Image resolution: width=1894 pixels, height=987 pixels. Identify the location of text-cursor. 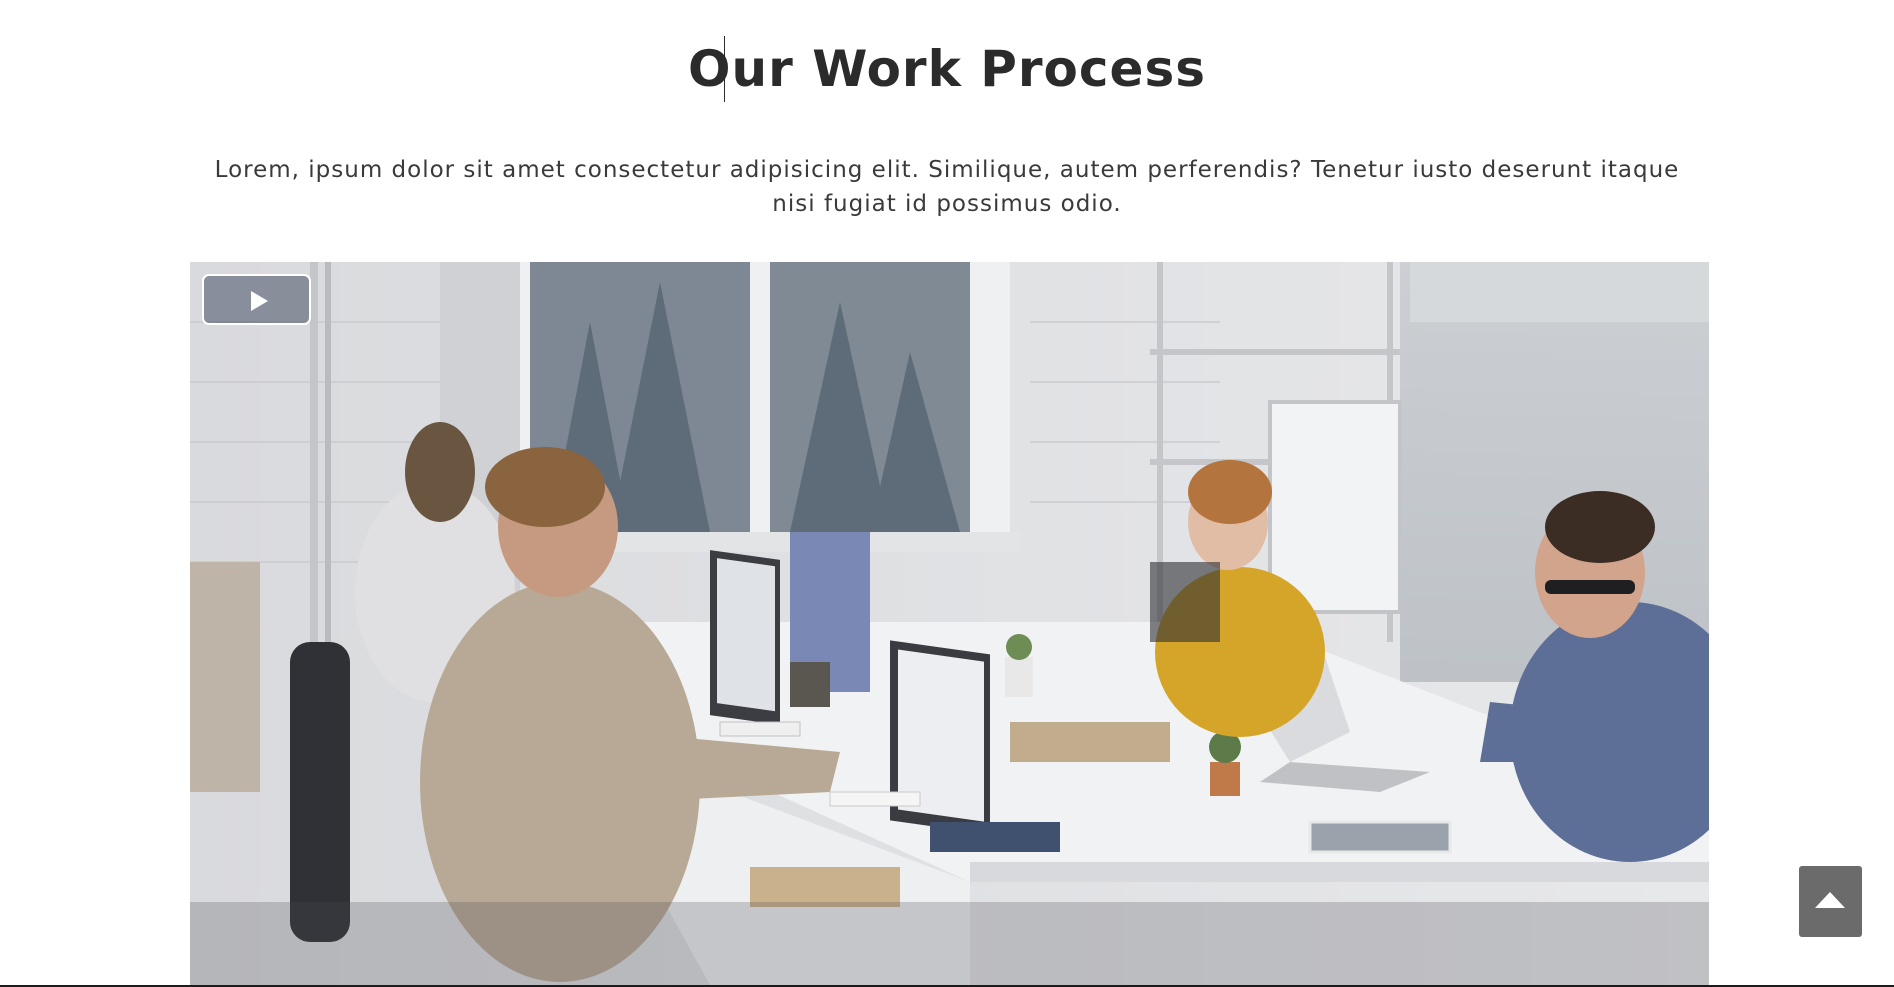
(724, 69).